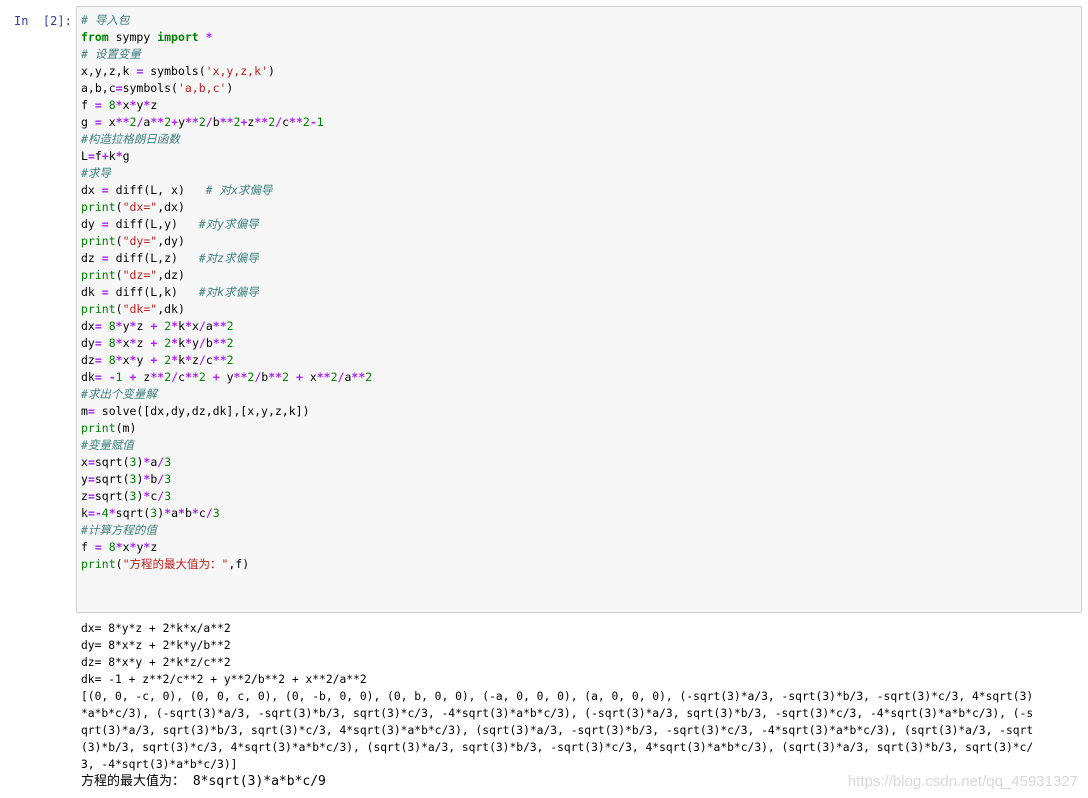  Describe the element at coordinates (157, 326) in the screenshot. I see `code-line: dx= 8*y*z + 2*k*x/a**2` at that location.